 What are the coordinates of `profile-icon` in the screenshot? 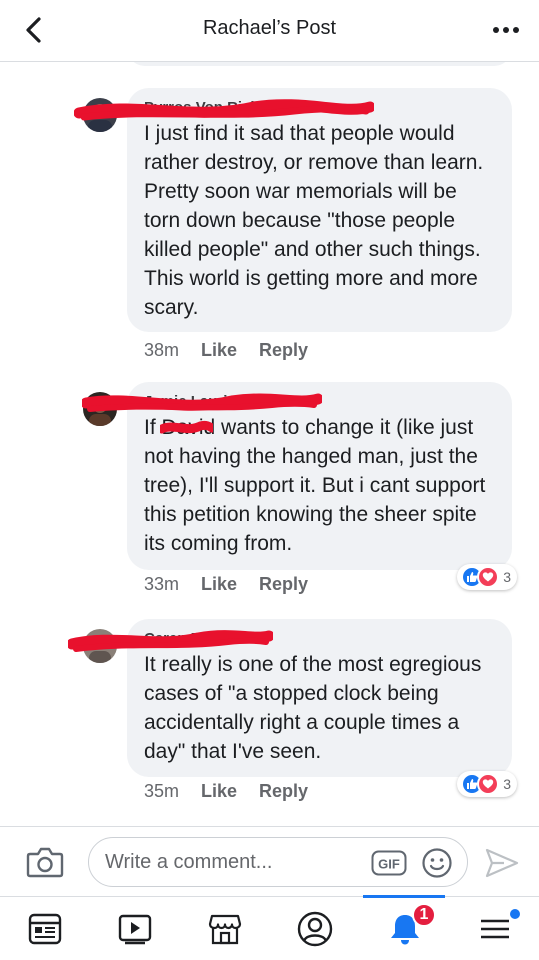 It's located at (315, 929).